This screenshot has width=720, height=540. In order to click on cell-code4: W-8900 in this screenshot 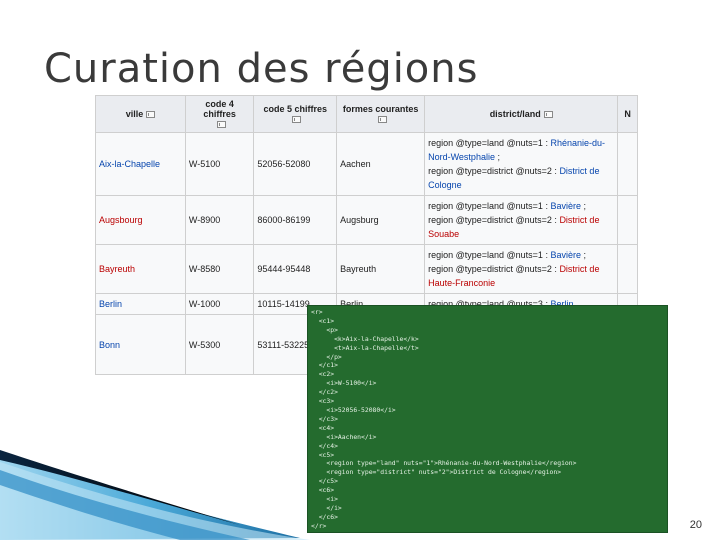, I will do `click(219, 220)`.